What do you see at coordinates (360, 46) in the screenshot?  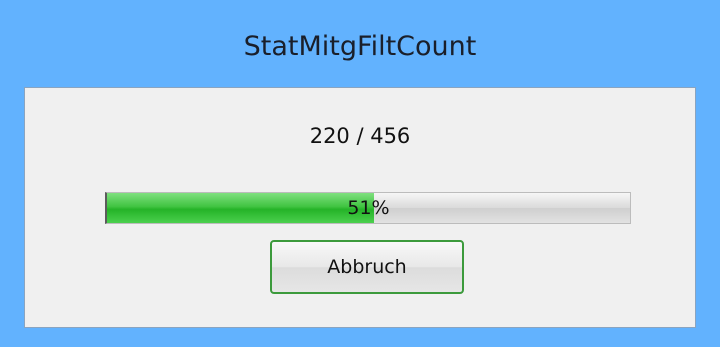 I see `window-title: StatMitgFiltCount` at bounding box center [360, 46].